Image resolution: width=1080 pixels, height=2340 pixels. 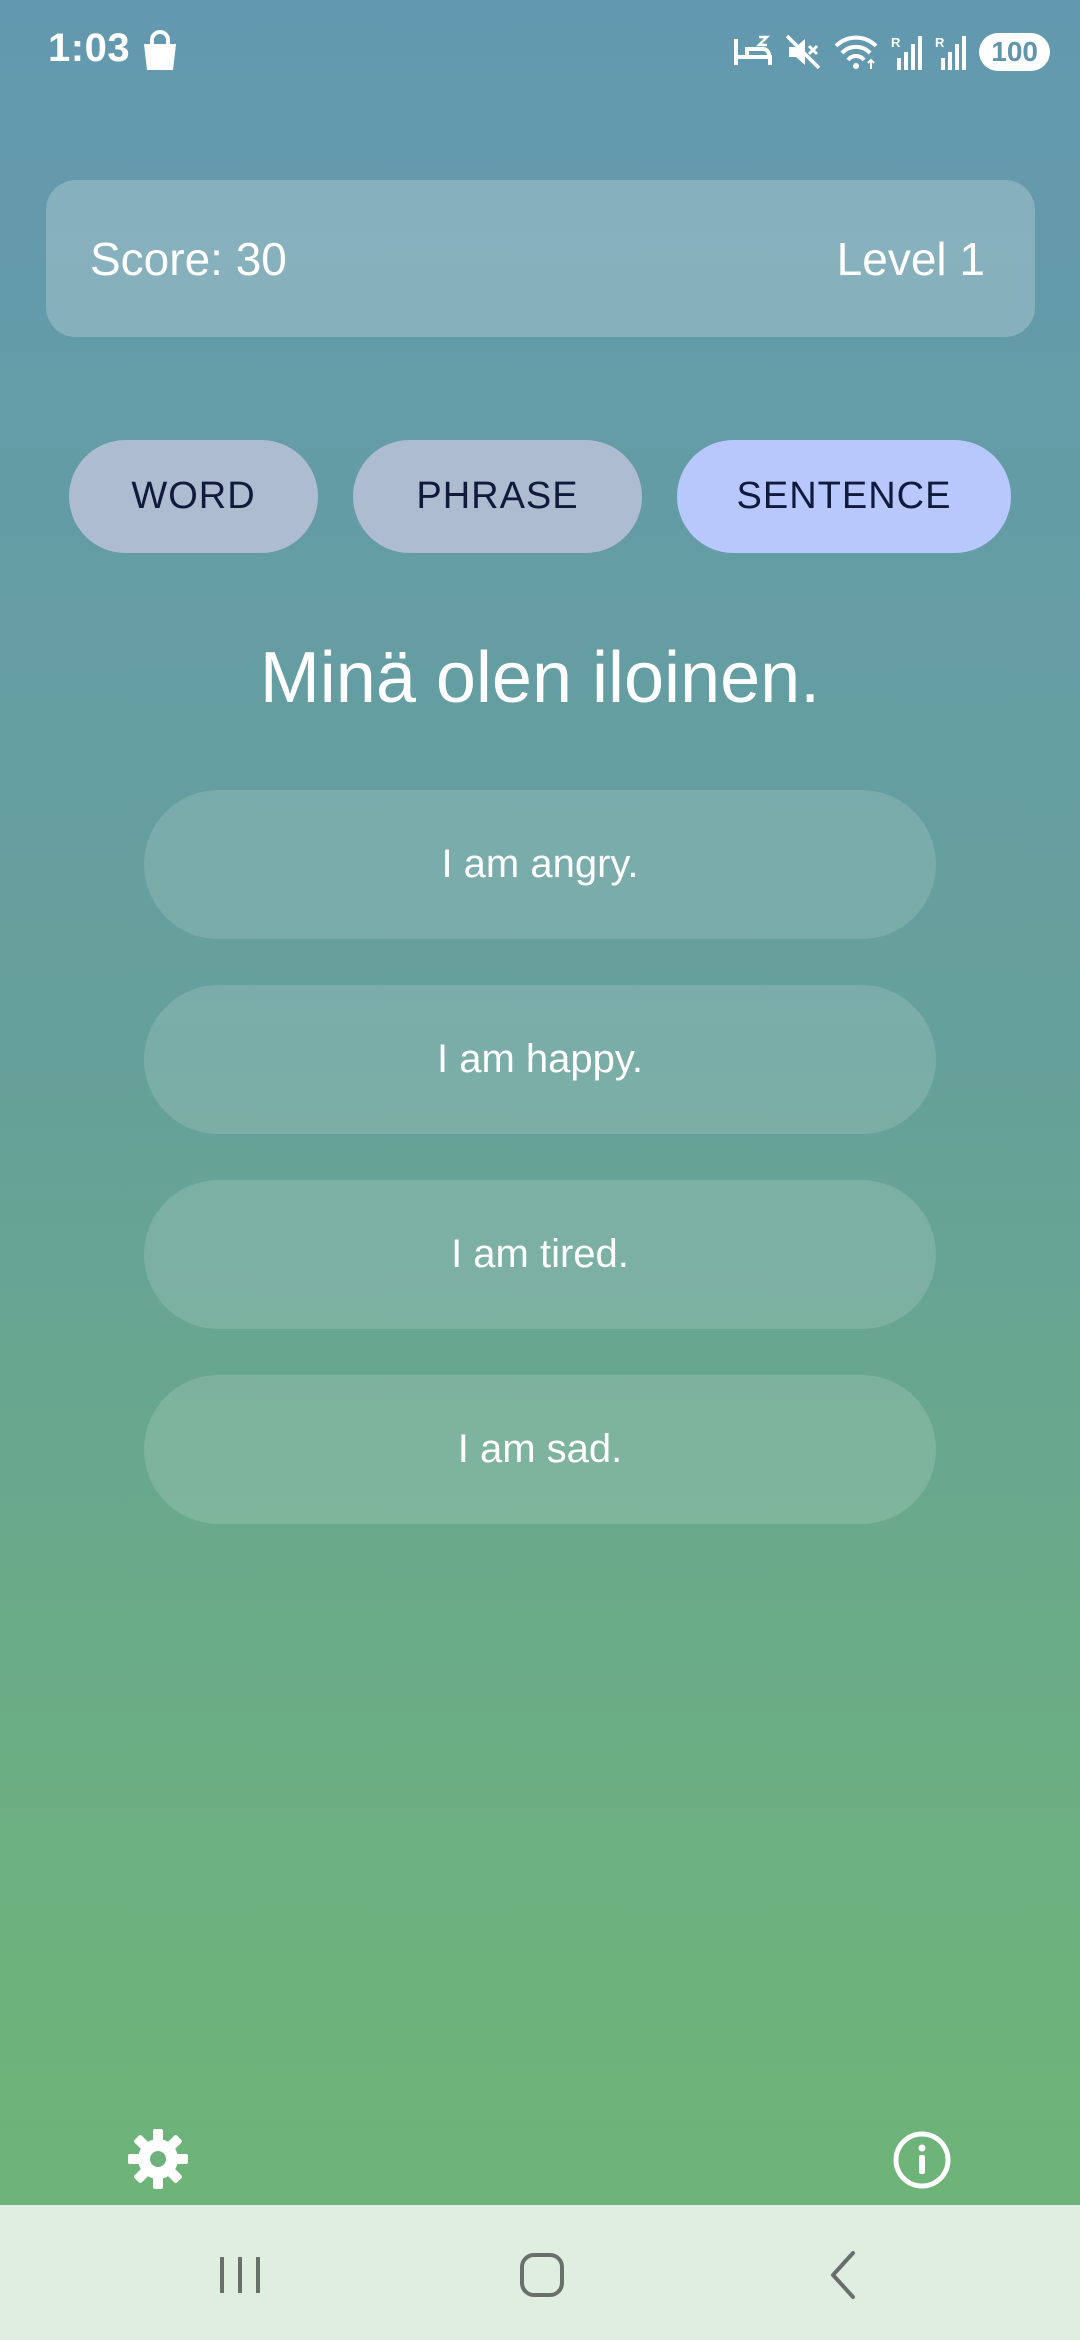 What do you see at coordinates (193, 496) in the screenshot?
I see `tab-word: WORD` at bounding box center [193, 496].